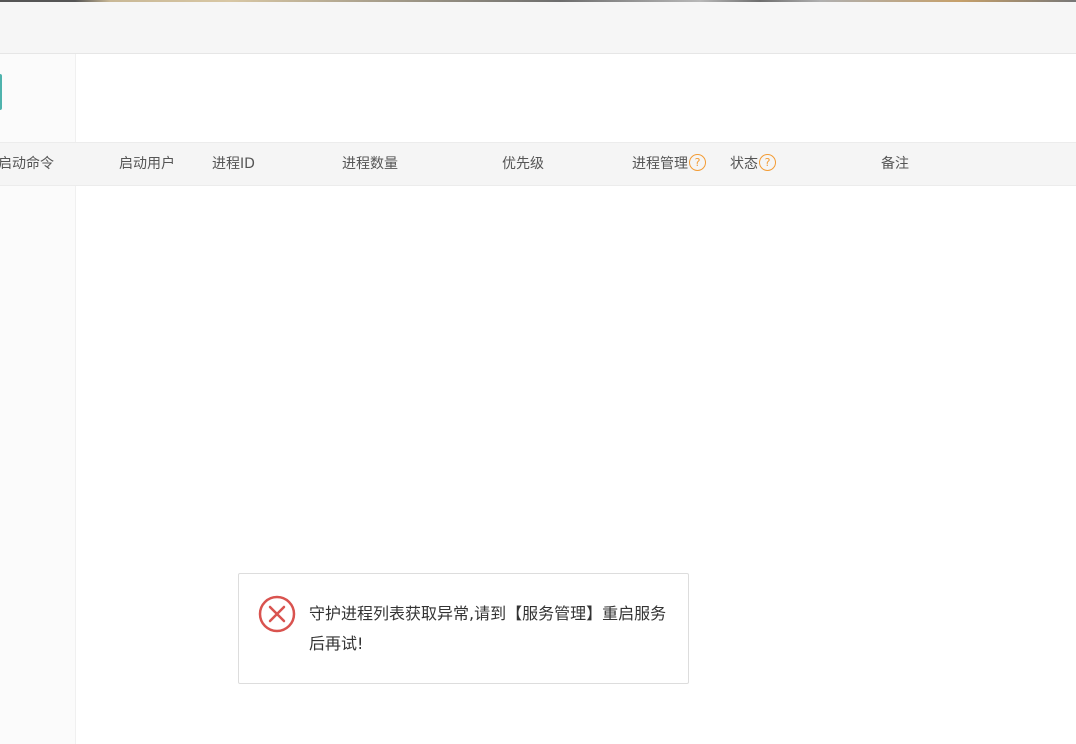 The width and height of the screenshot is (1076, 744). Describe the element at coordinates (660, 164) in the screenshot. I see `column-header-process-management-label: 进程管理` at that location.